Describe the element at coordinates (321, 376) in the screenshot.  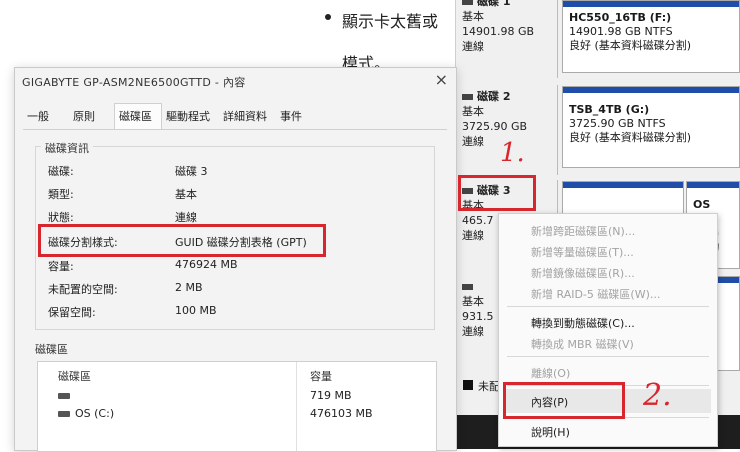
I see `column-header-capacity: 容量` at that location.